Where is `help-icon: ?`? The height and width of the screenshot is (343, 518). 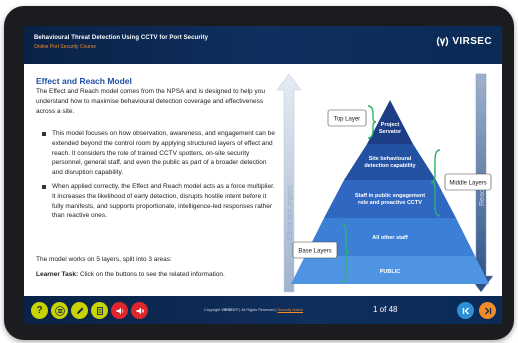 help-icon: ? is located at coordinates (39, 310).